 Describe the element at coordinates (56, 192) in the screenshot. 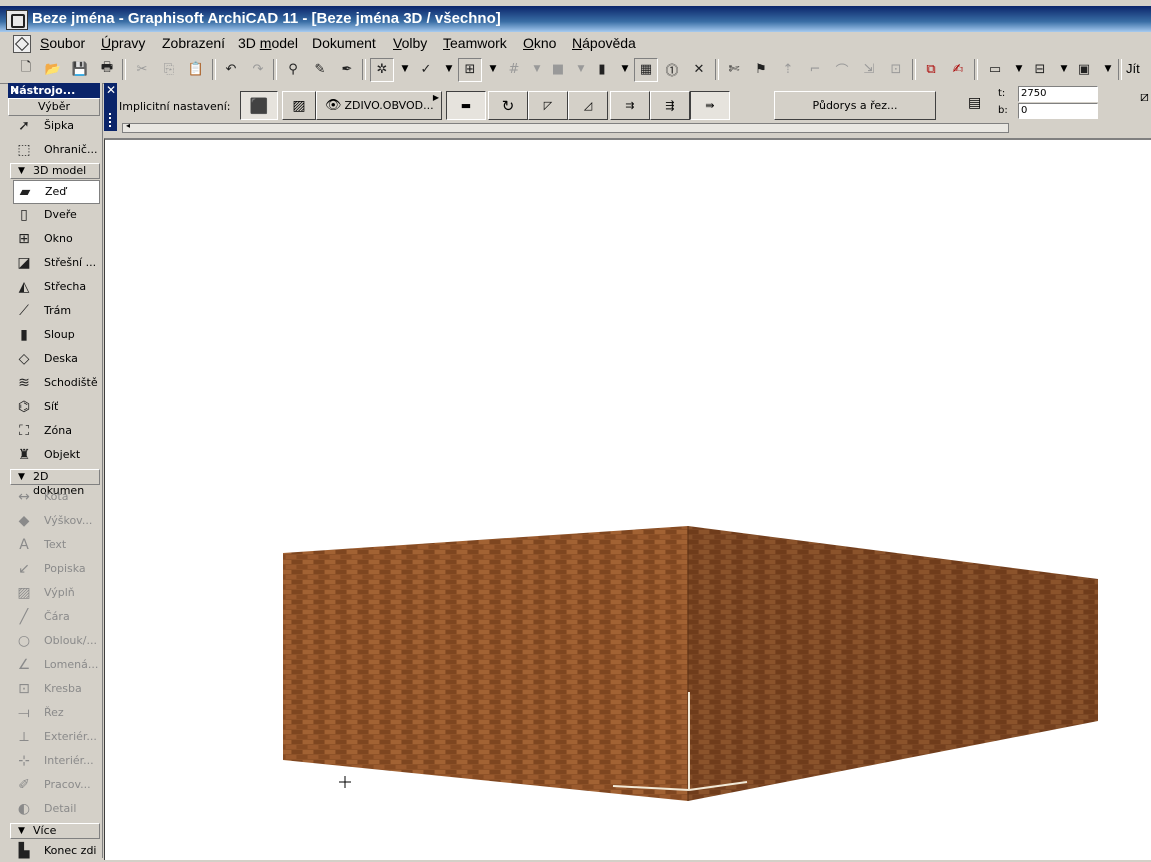

I see `tool-wall: ▰ Zeď` at that location.